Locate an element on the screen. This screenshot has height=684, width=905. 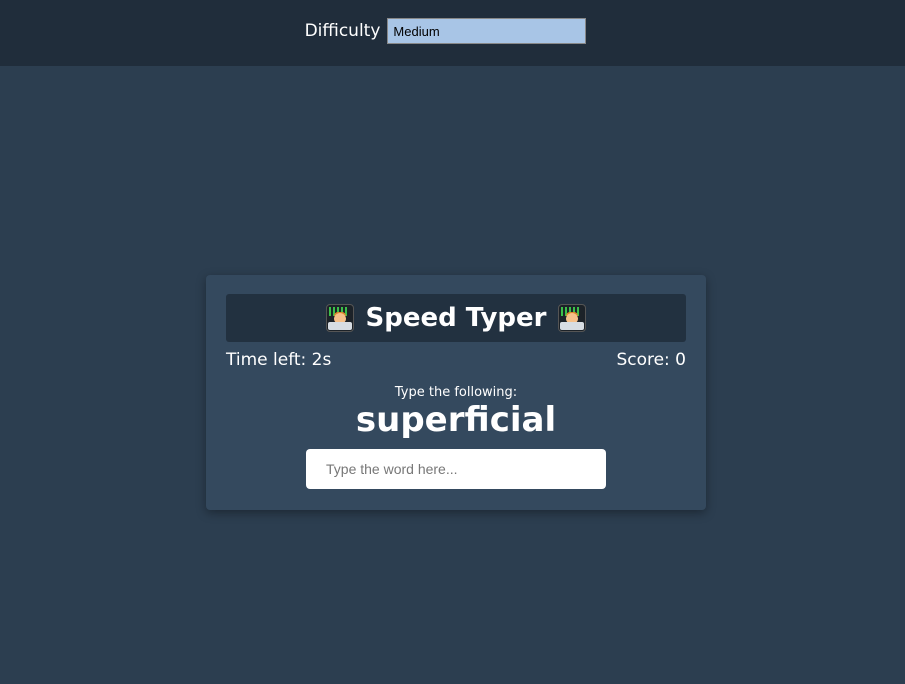
difficulty-label: Difficulty is located at coordinates (342, 31).